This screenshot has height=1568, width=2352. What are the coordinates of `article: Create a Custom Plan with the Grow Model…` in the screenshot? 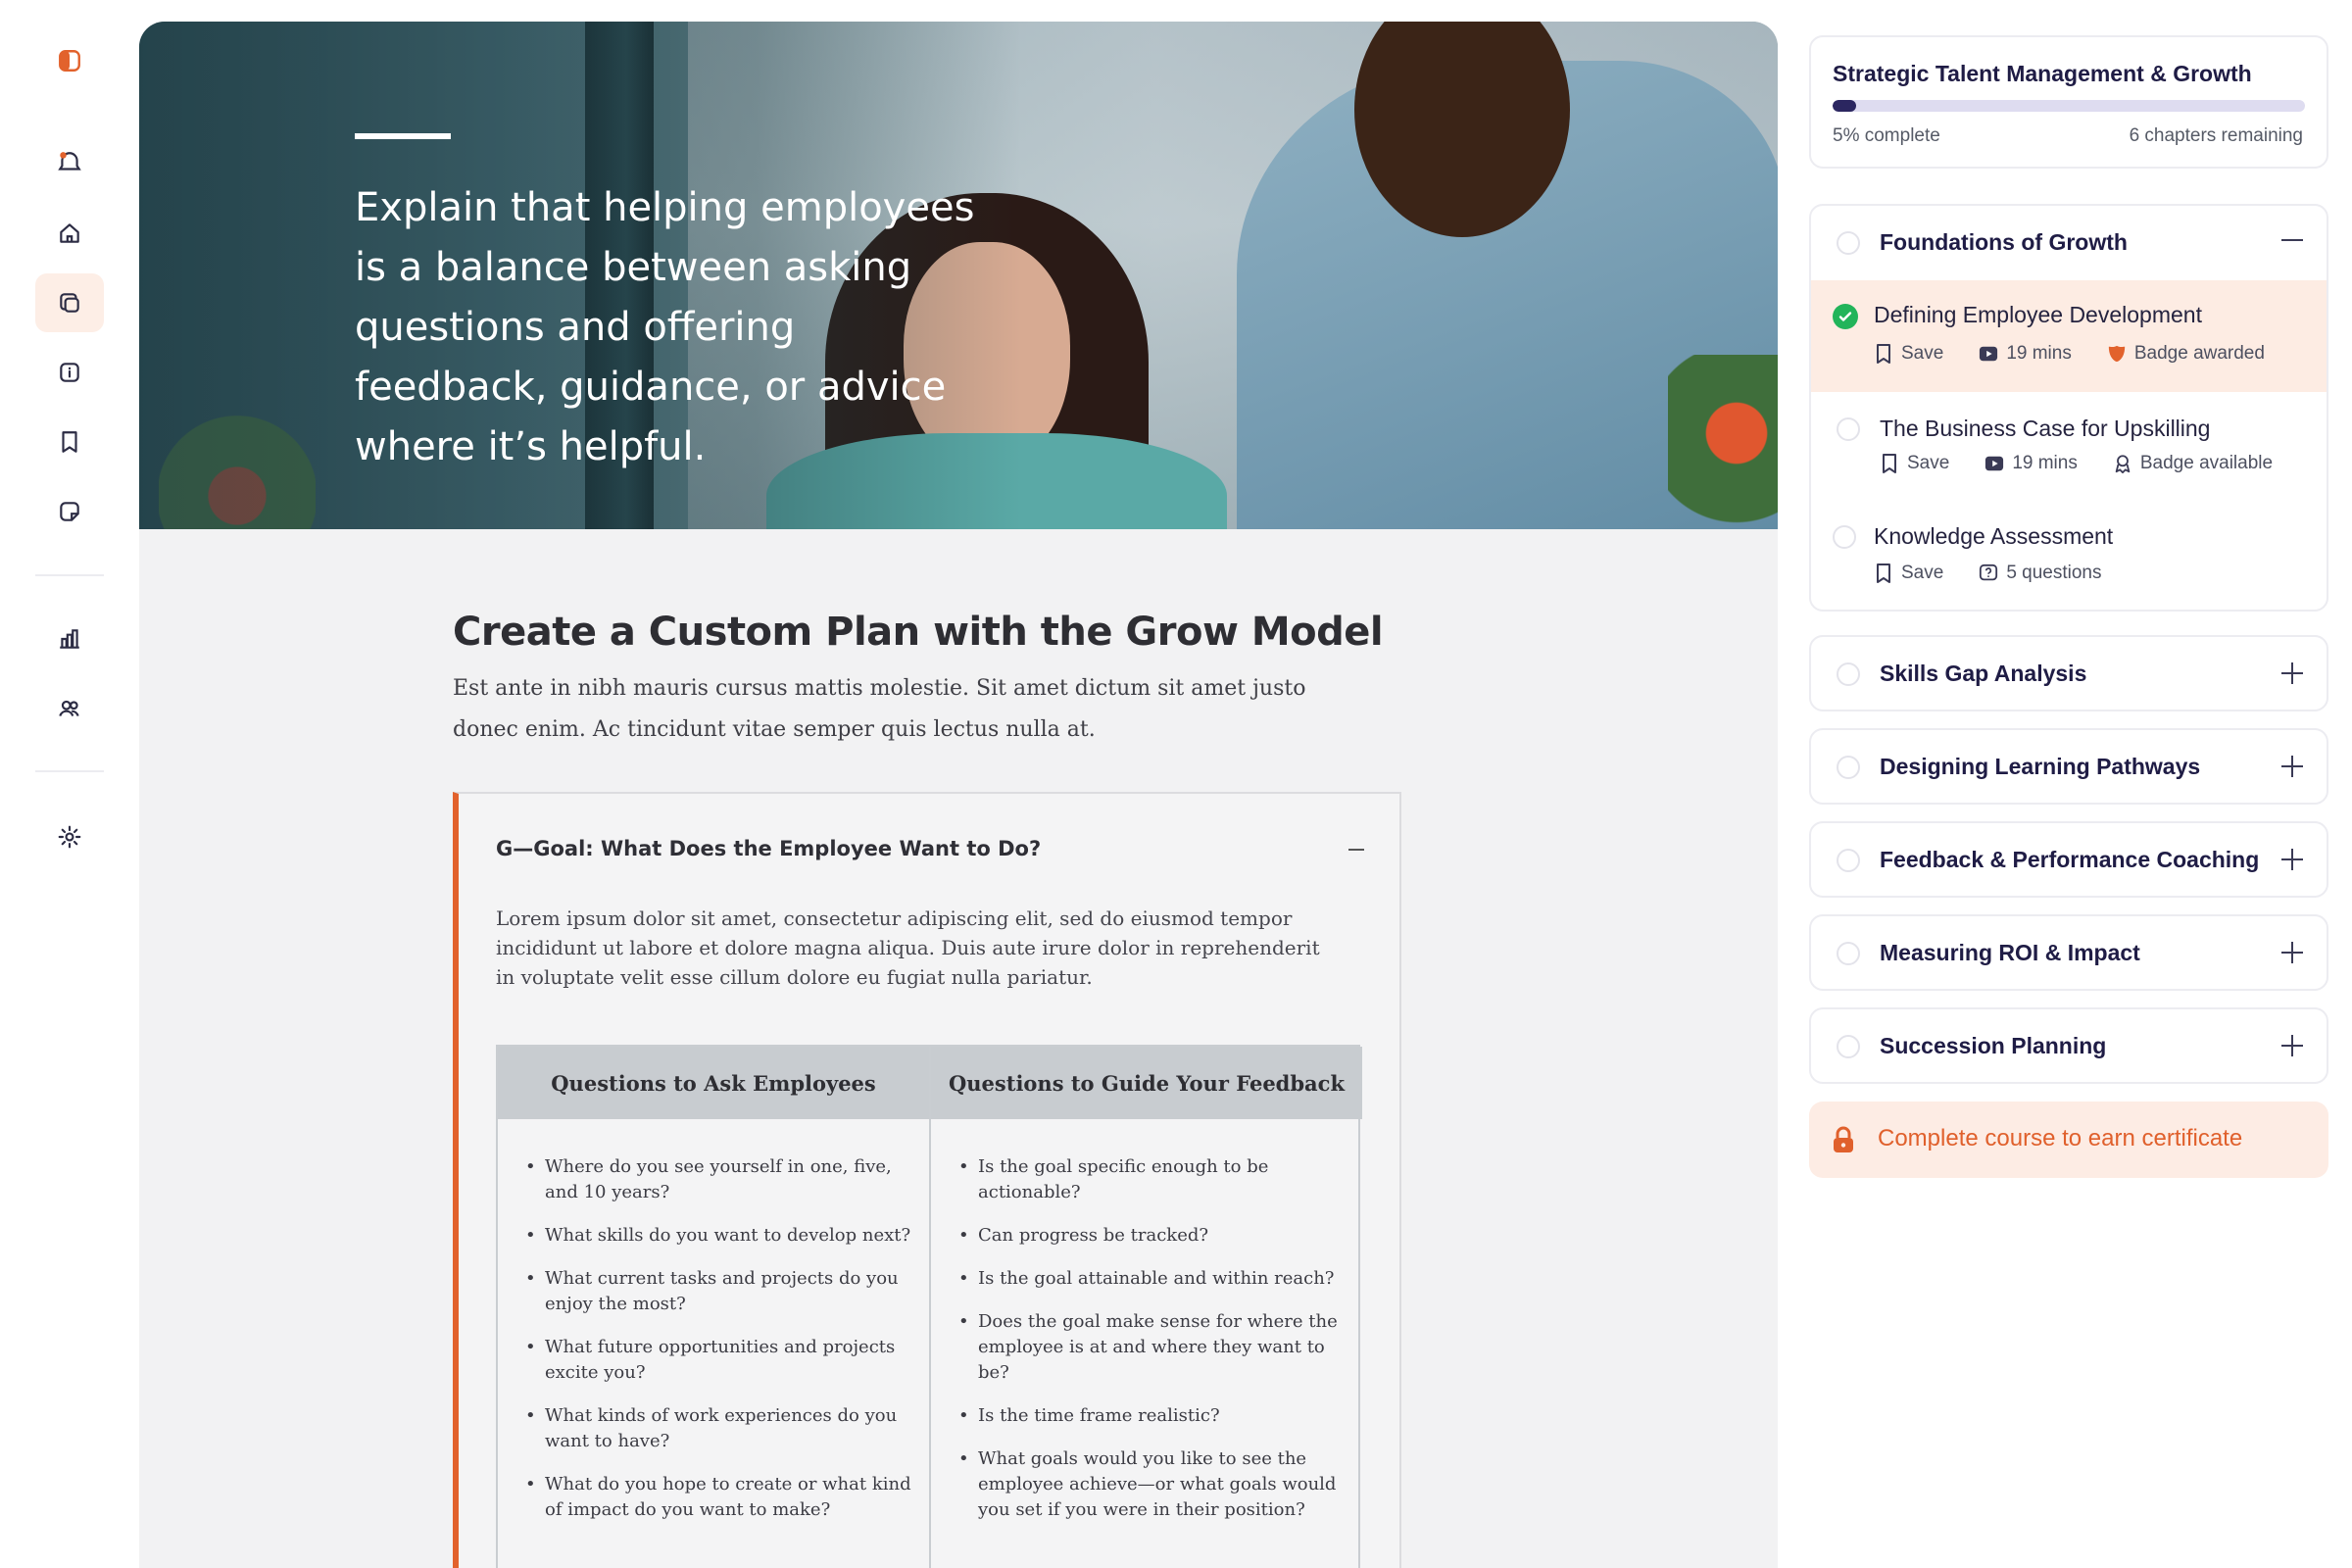 It's located at (943, 680).